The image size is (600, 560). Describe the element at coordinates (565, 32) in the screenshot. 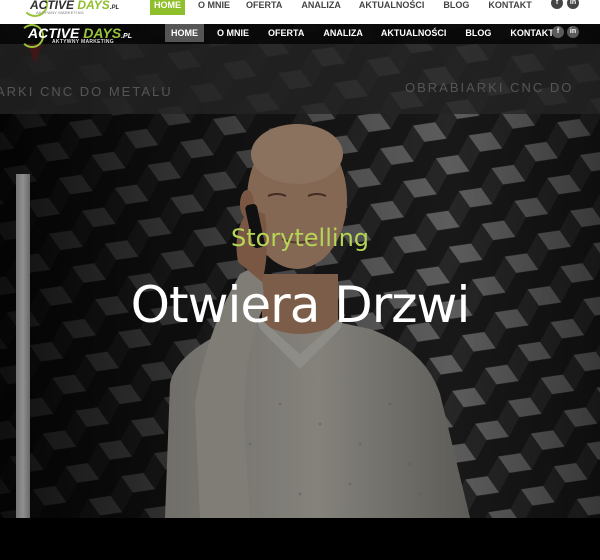

I see `social-links: f in` at that location.